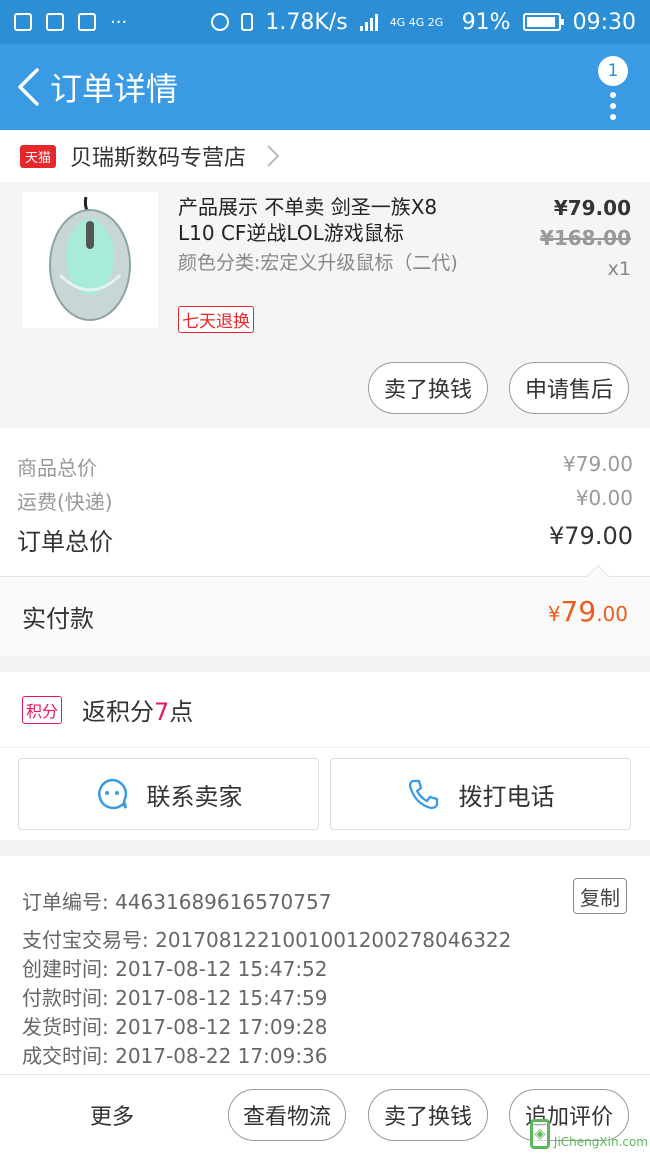 Image resolution: width=650 pixels, height=1155 pixels. I want to click on nav-bar: 订单详情 1, so click(325, 87).